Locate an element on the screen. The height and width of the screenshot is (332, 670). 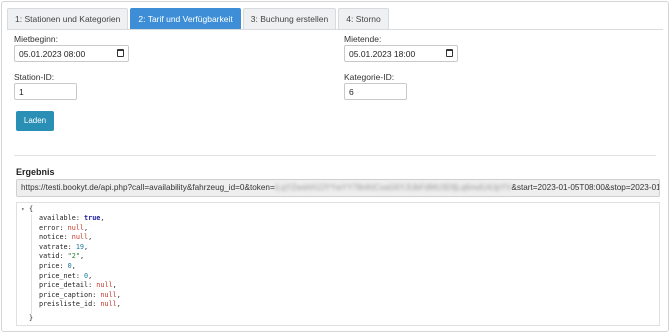
json-entry: vatrate: 19, is located at coordinates (64, 246).